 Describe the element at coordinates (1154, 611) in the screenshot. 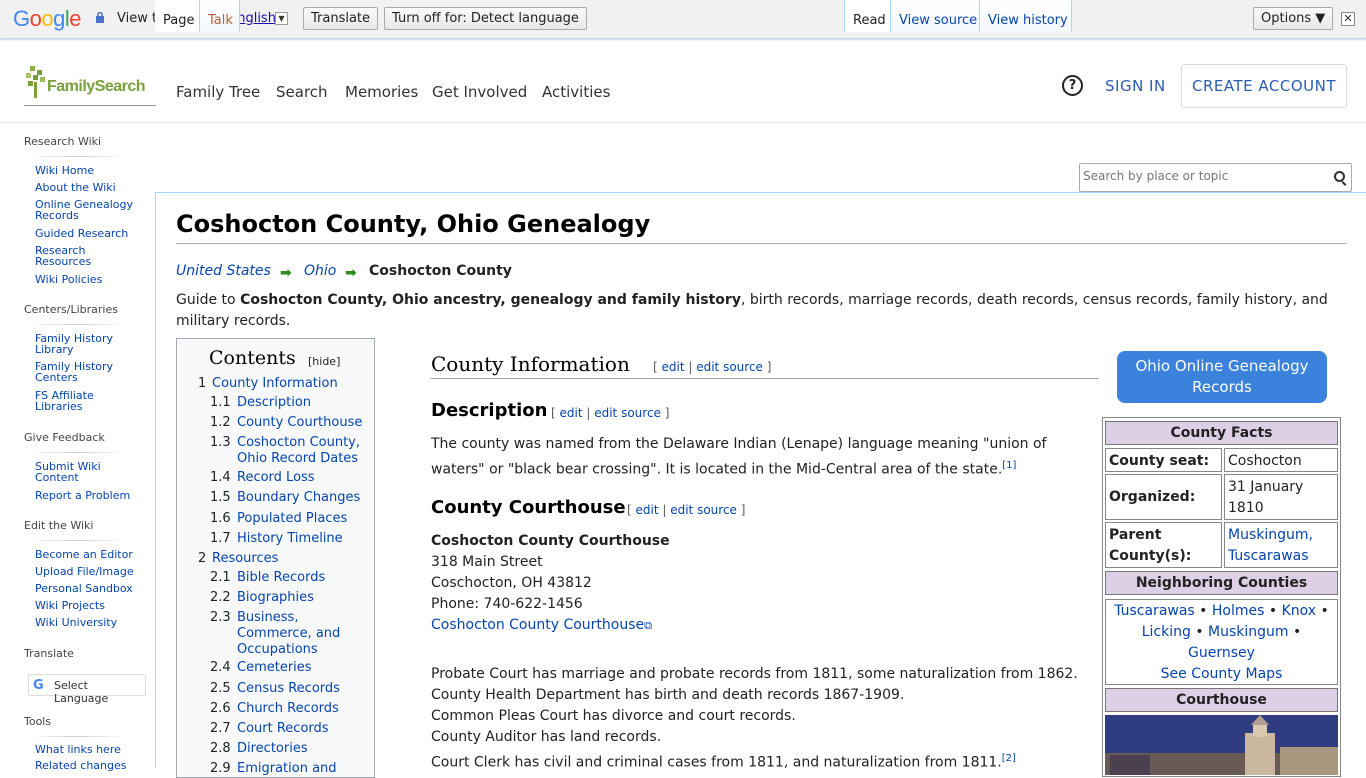

I see `neighbor-link: Tuscarawas` at that location.